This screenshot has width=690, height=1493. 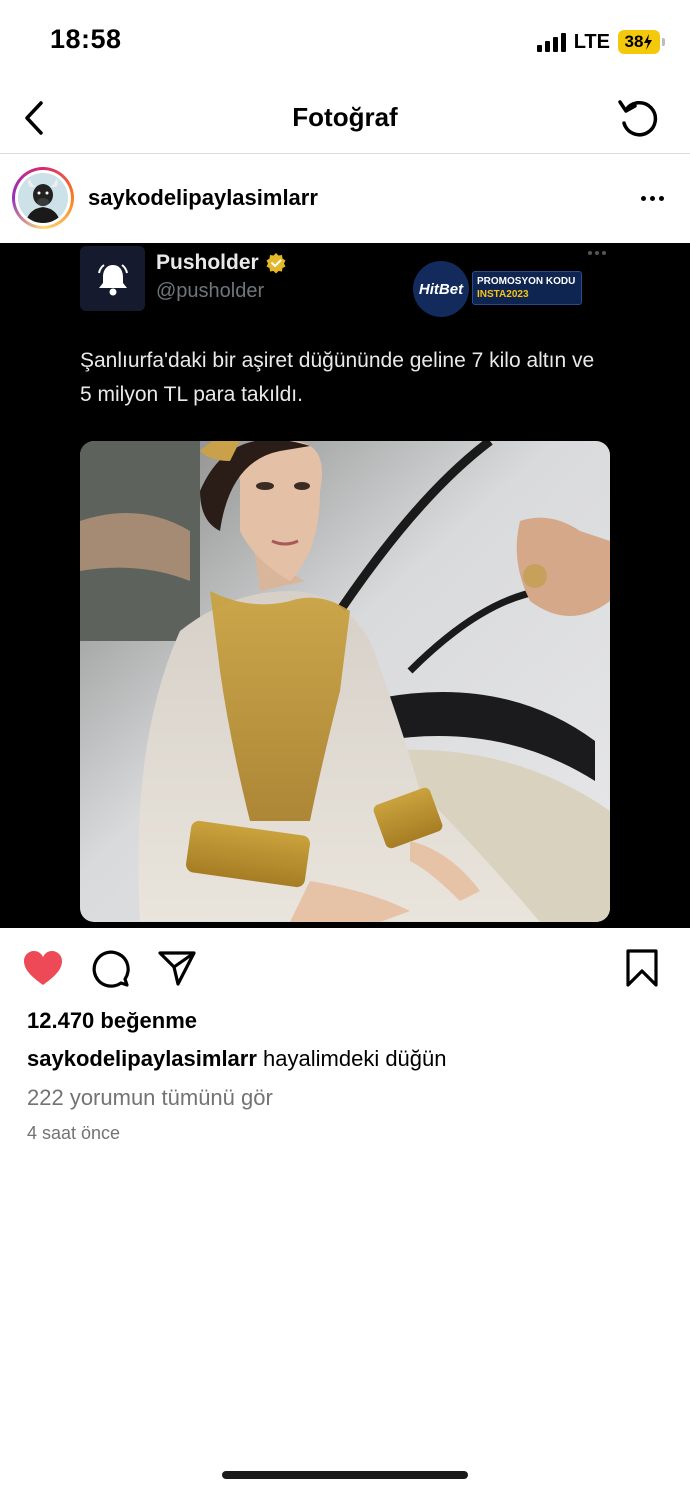 I want to click on tweet-handle: @pusholder, so click(x=210, y=291).